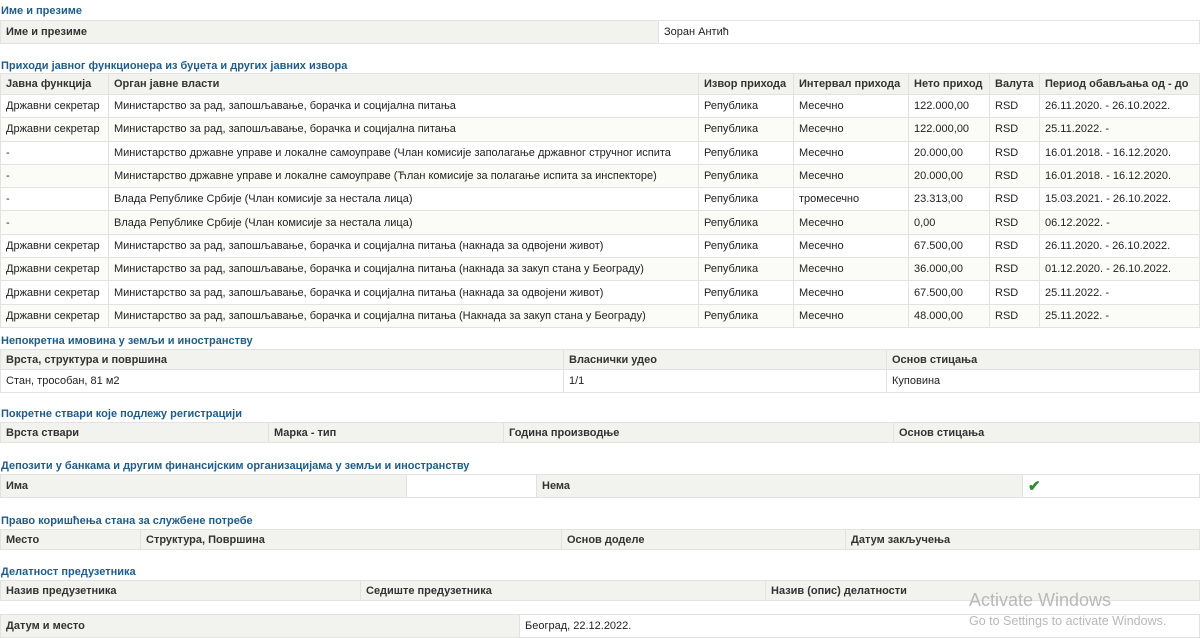  I want to click on name-label: Име и презиме, so click(329, 32).